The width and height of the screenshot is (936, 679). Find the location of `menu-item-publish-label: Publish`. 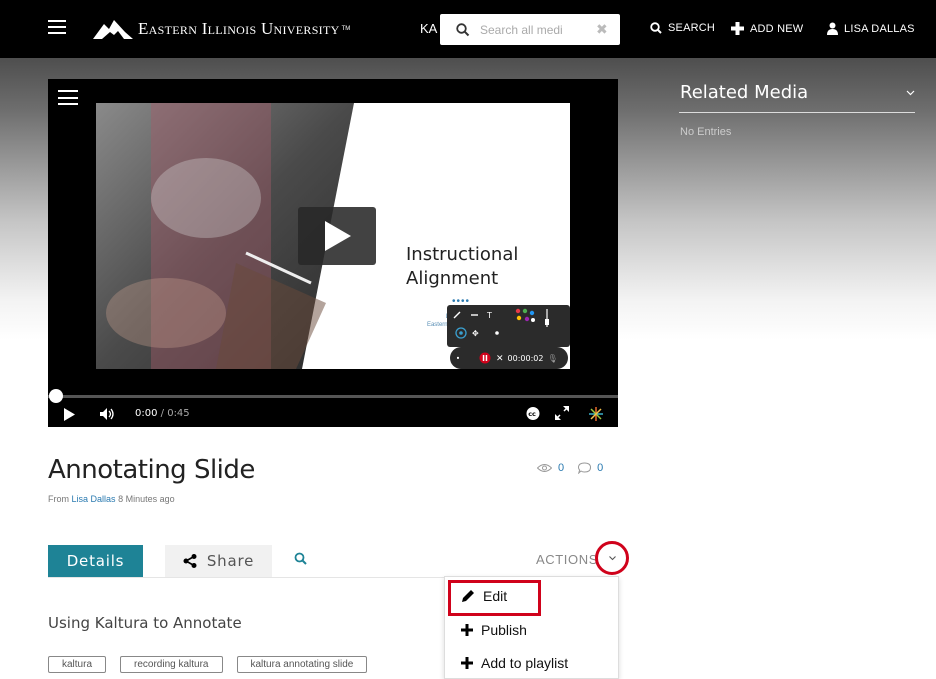

menu-item-publish-label: Publish is located at coordinates (504, 630).